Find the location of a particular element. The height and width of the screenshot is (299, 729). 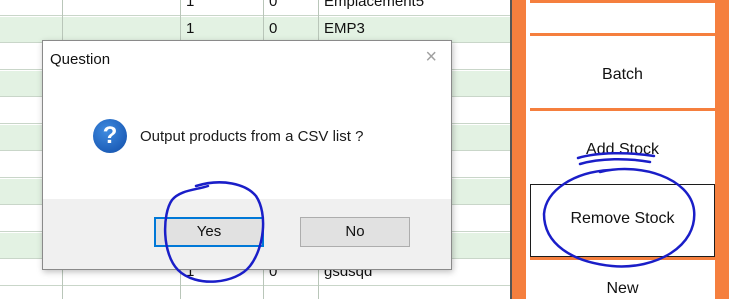

remove-stock-label: Remove Stock is located at coordinates (622, 218).